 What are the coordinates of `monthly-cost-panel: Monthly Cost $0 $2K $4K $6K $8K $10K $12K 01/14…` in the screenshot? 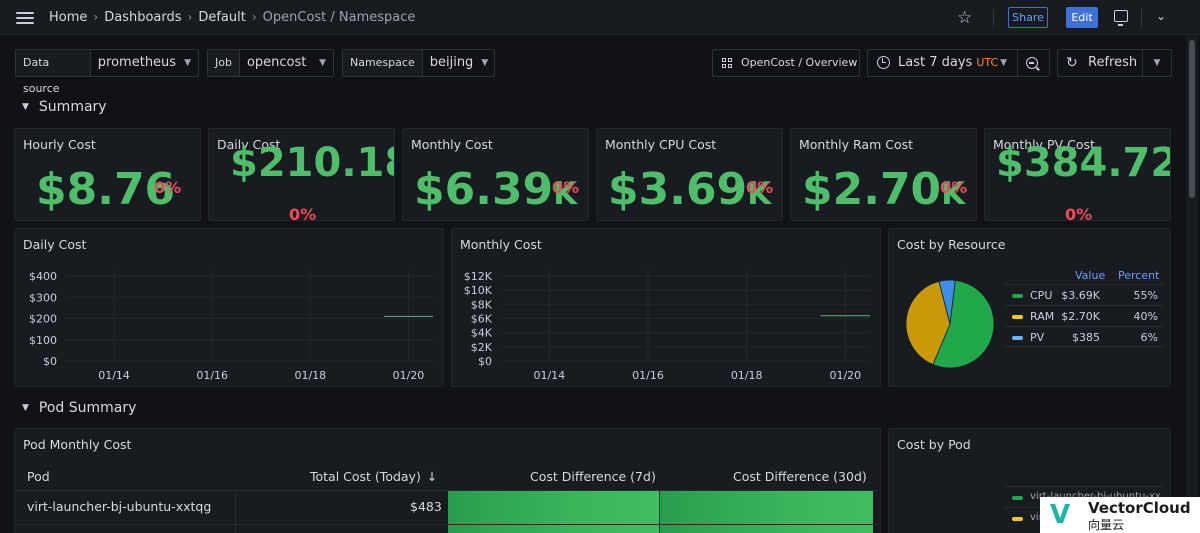 It's located at (666, 307).